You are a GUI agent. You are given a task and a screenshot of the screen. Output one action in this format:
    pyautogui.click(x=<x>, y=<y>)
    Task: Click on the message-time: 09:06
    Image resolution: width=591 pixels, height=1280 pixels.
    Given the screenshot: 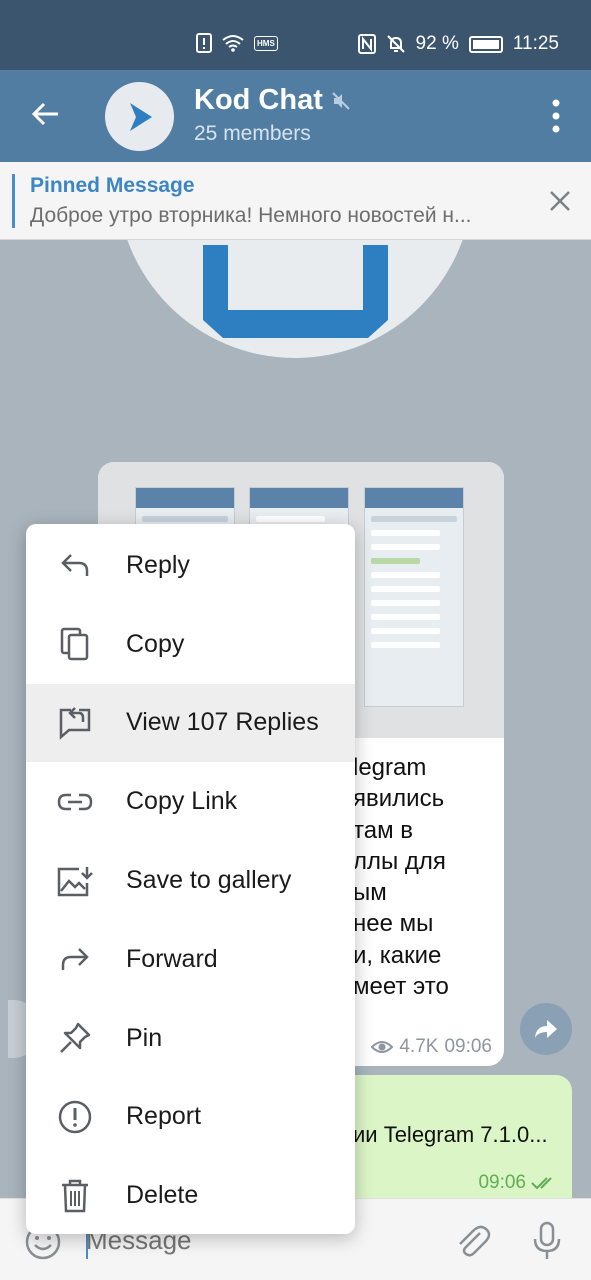 What is the action you would take?
    pyautogui.click(x=468, y=1046)
    